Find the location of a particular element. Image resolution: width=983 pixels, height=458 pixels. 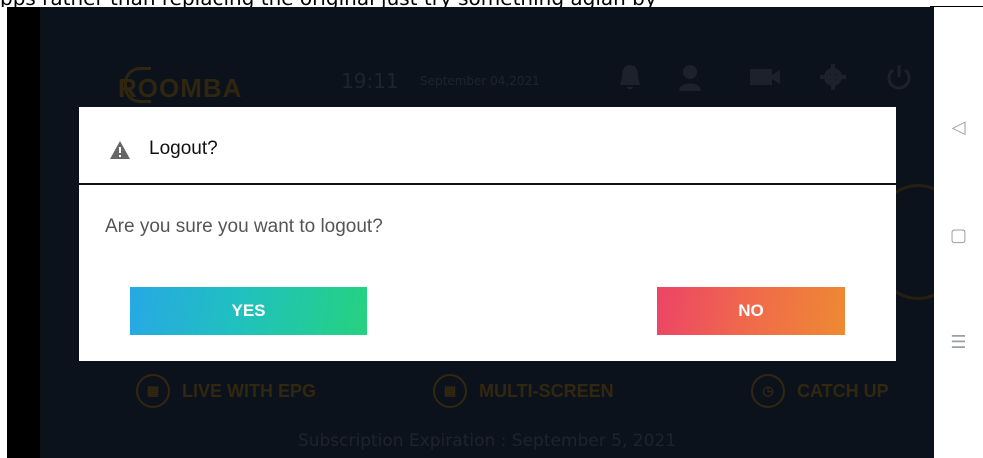

back-icon: ◁ is located at coordinates (958, 127).